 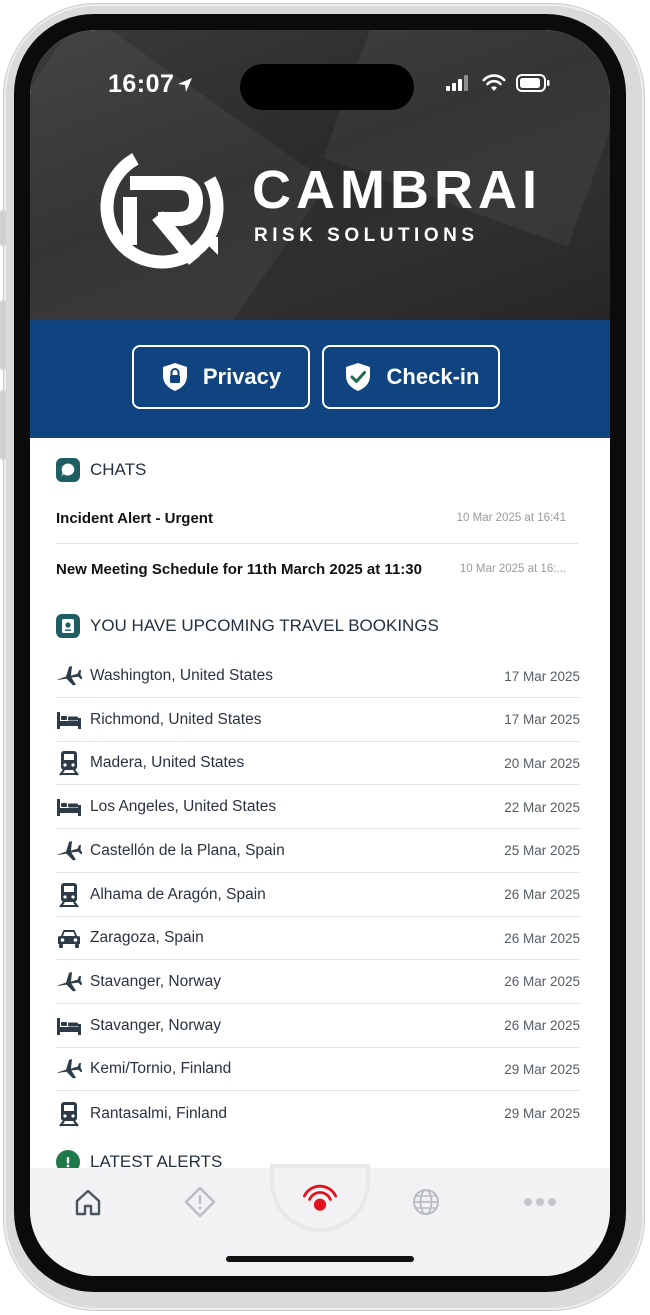 What do you see at coordinates (183, 807) in the screenshot?
I see `booking-destination: Los Angeles, United States` at bounding box center [183, 807].